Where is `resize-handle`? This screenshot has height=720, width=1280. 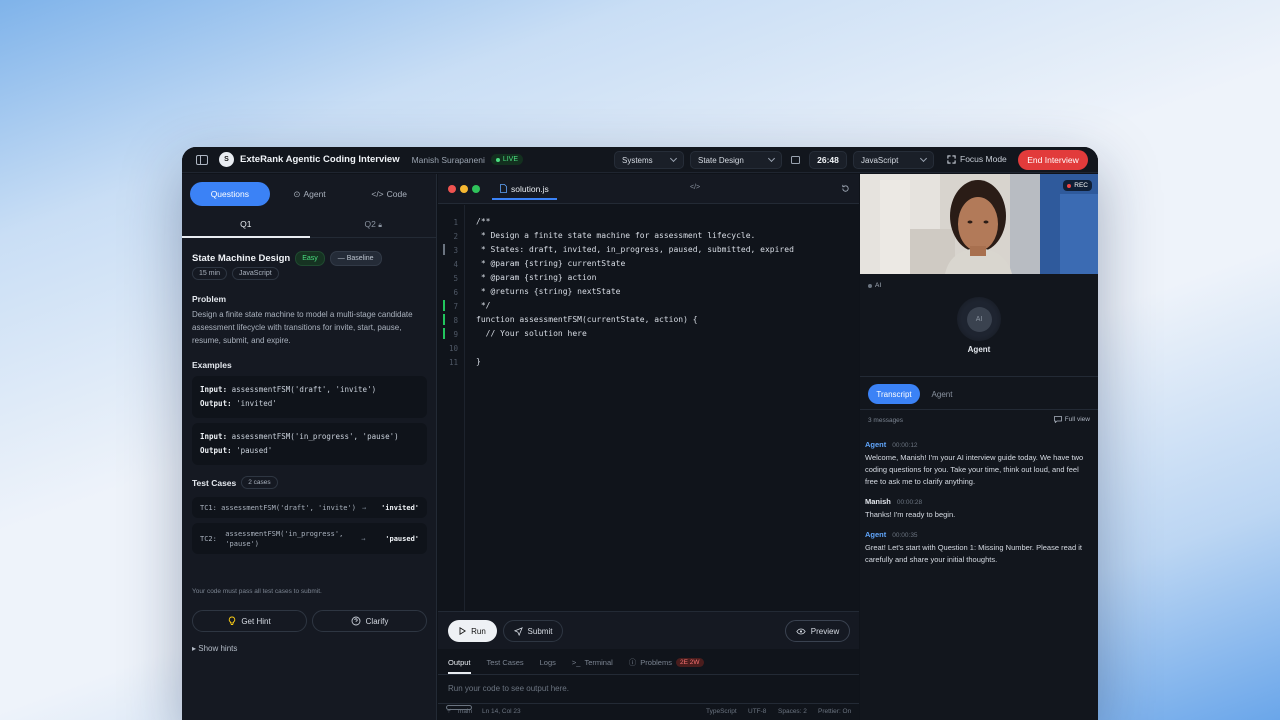
resize-handle is located at coordinates (459, 707).